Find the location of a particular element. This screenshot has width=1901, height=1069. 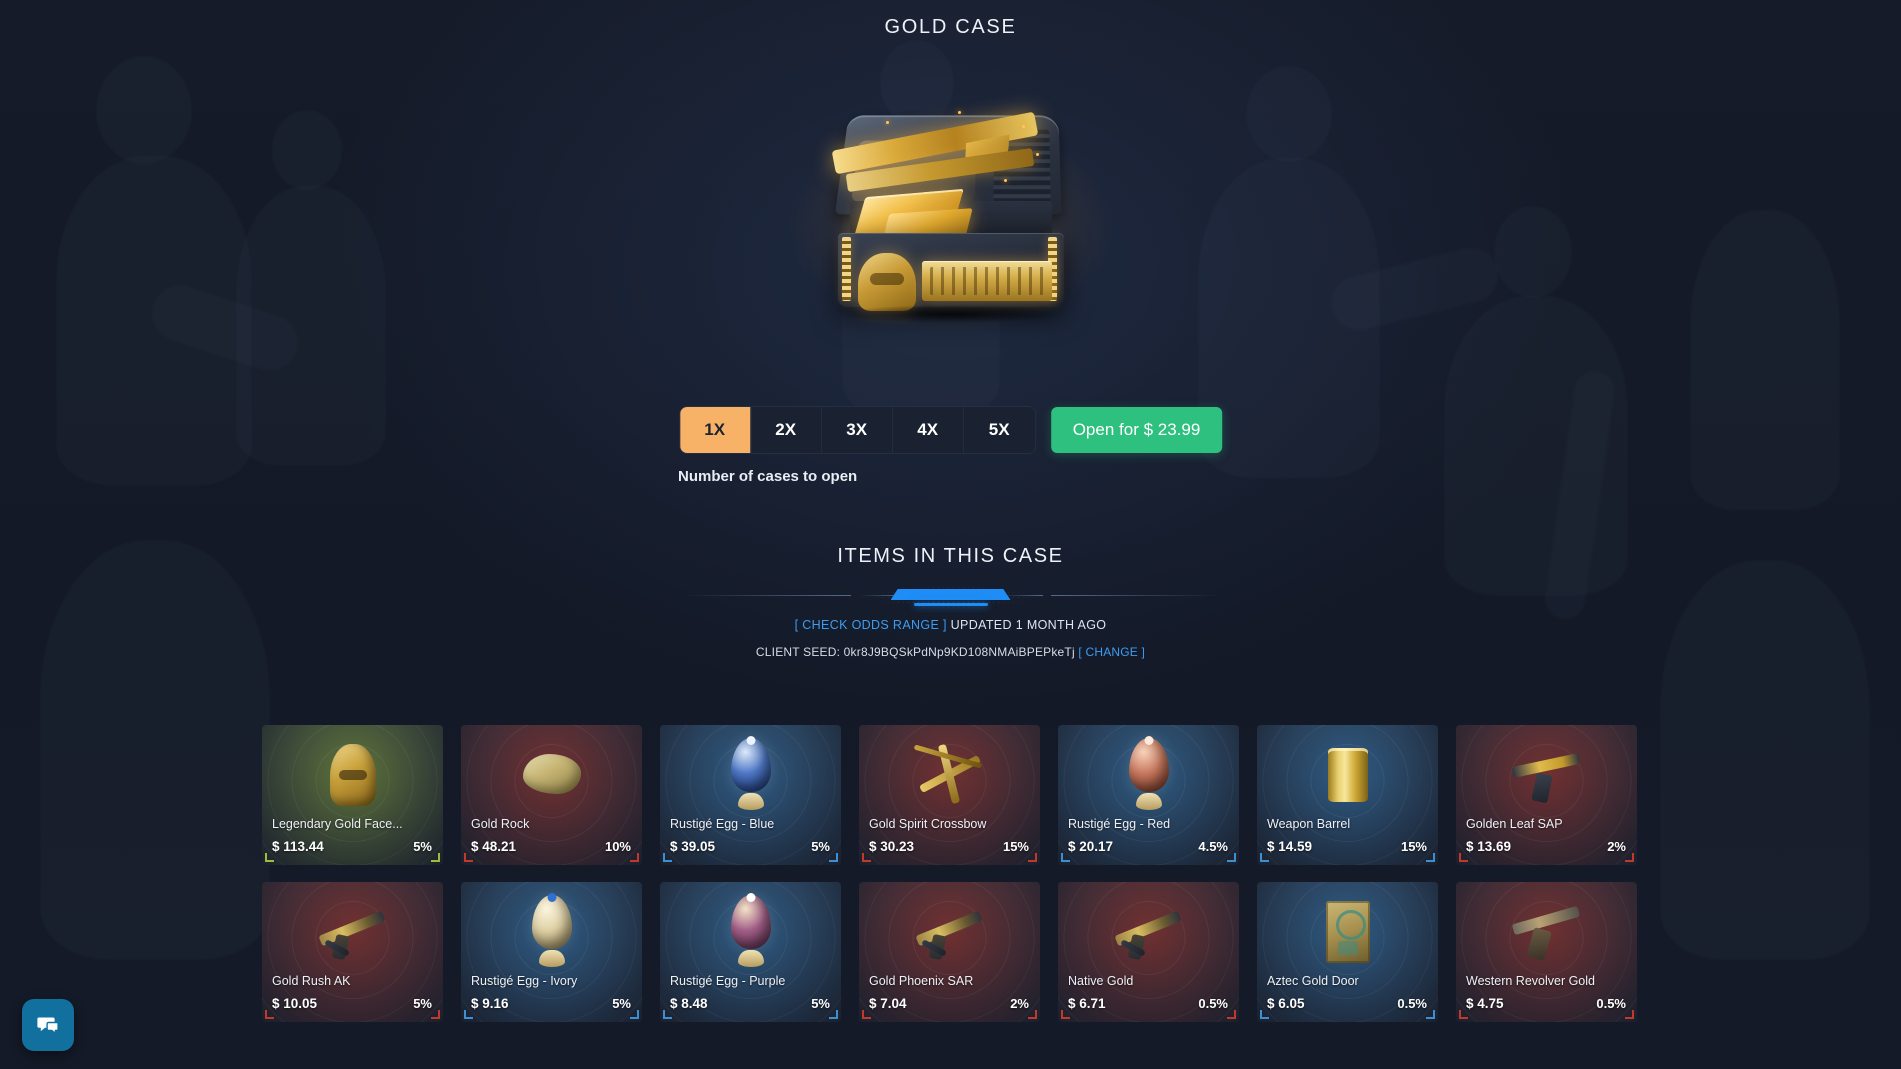

item-price: $ 9.16 is located at coordinates (490, 1003).